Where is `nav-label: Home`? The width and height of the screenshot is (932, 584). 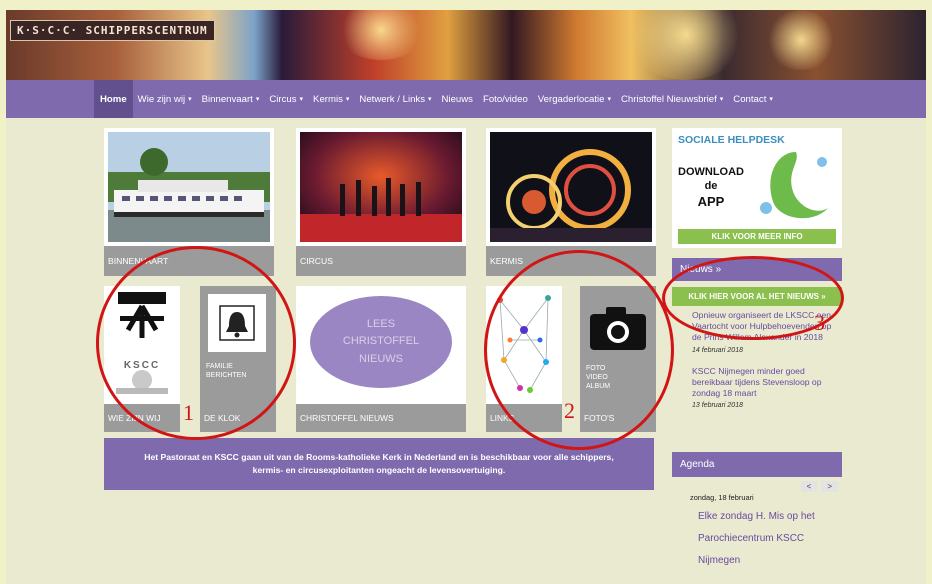
nav-label: Home is located at coordinates (113, 99).